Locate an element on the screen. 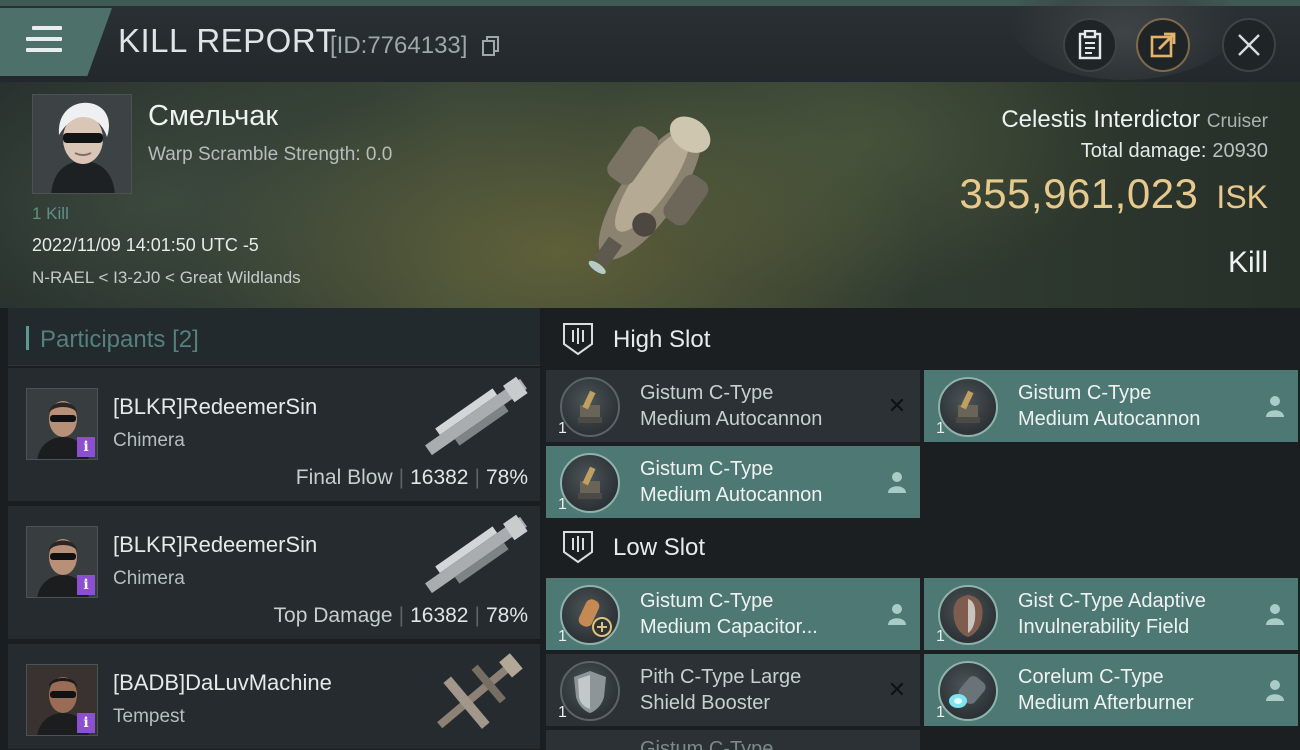  total-damage-value: 20930 is located at coordinates (1240, 151).